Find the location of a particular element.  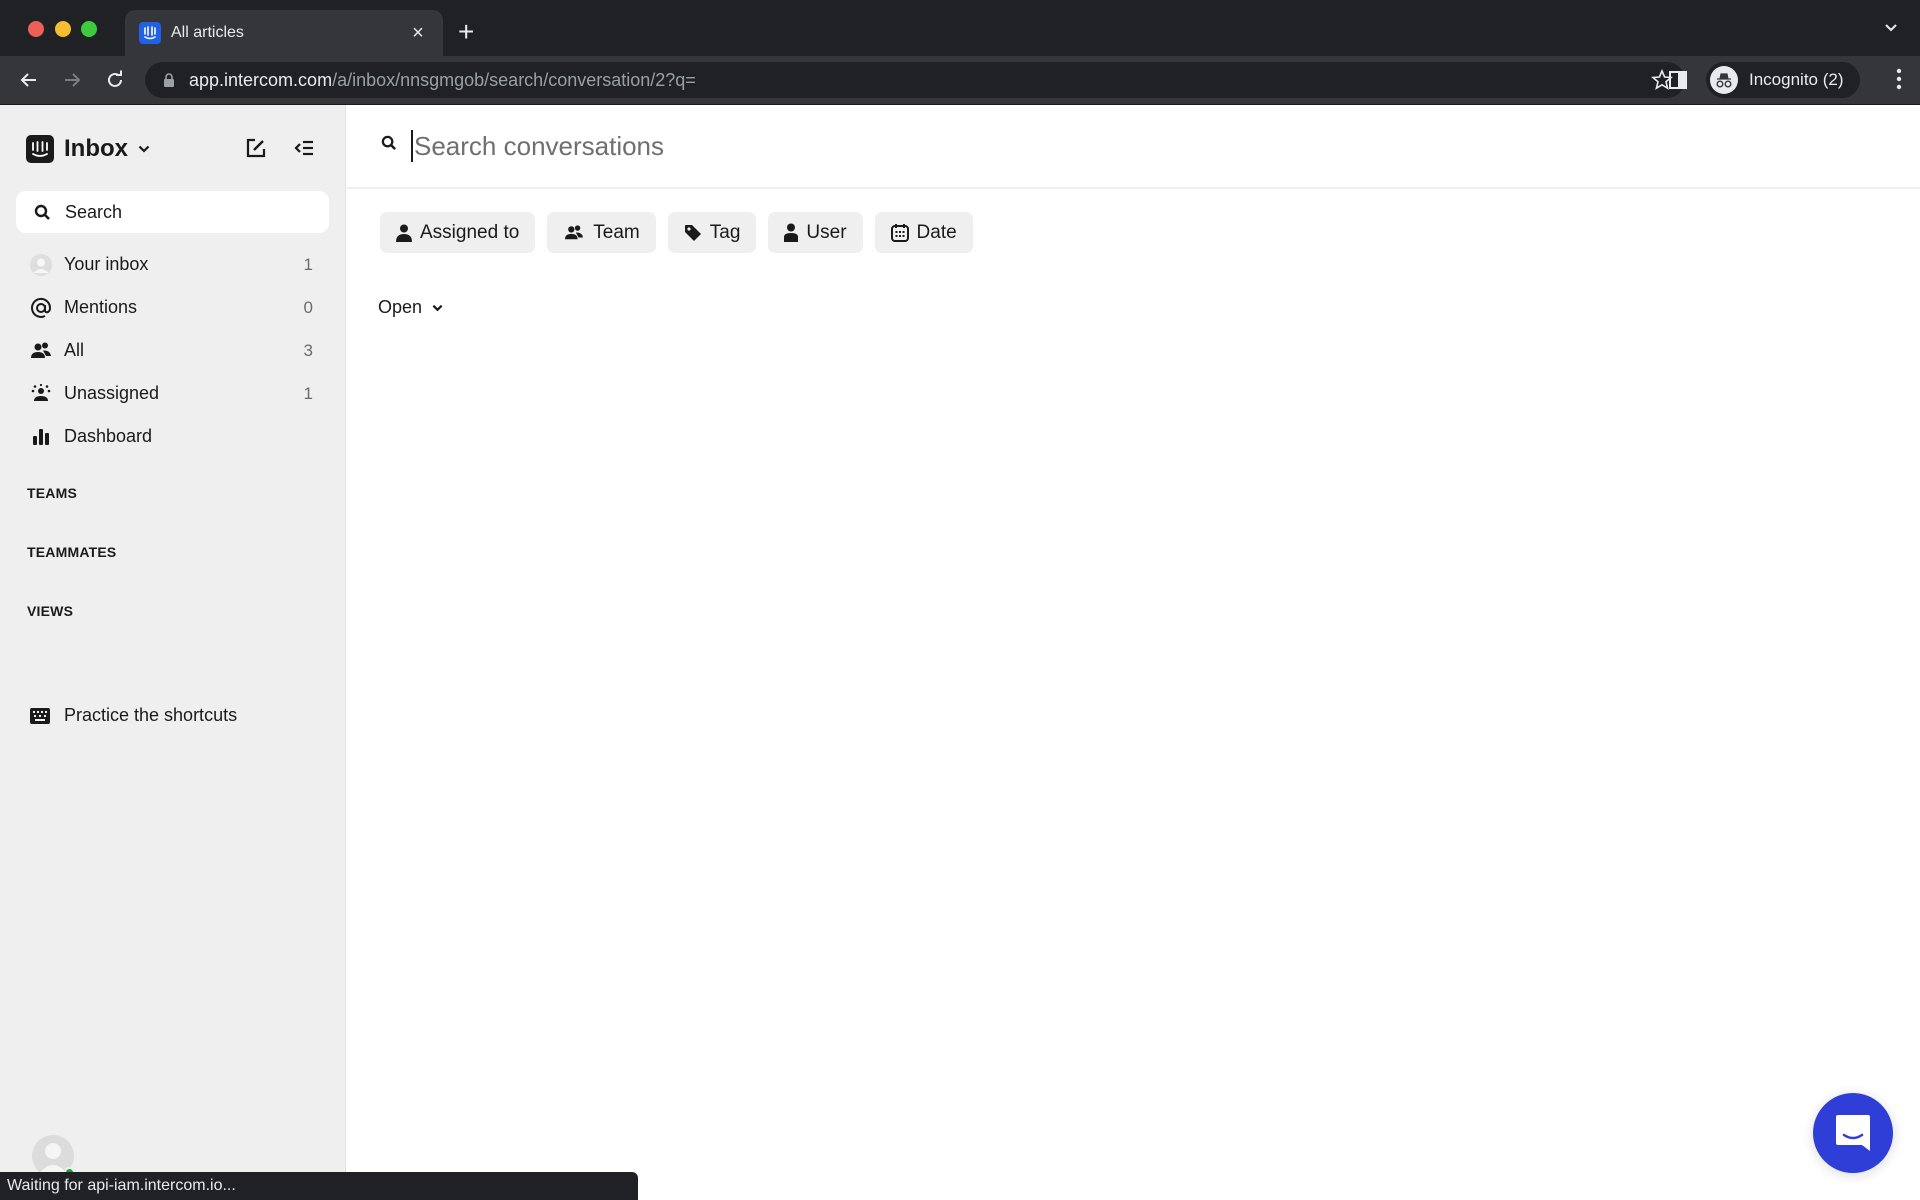

filter-user: User is located at coordinates (815, 232).